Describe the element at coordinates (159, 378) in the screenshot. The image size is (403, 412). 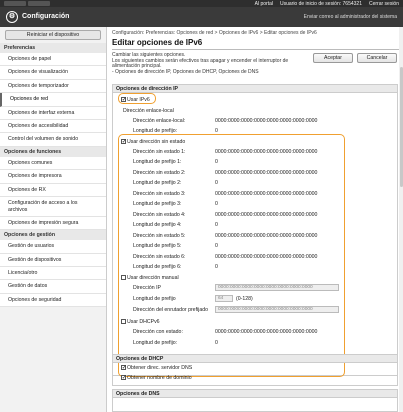
I see `obtain-domain-label: Obtener nombre de dominio` at that location.